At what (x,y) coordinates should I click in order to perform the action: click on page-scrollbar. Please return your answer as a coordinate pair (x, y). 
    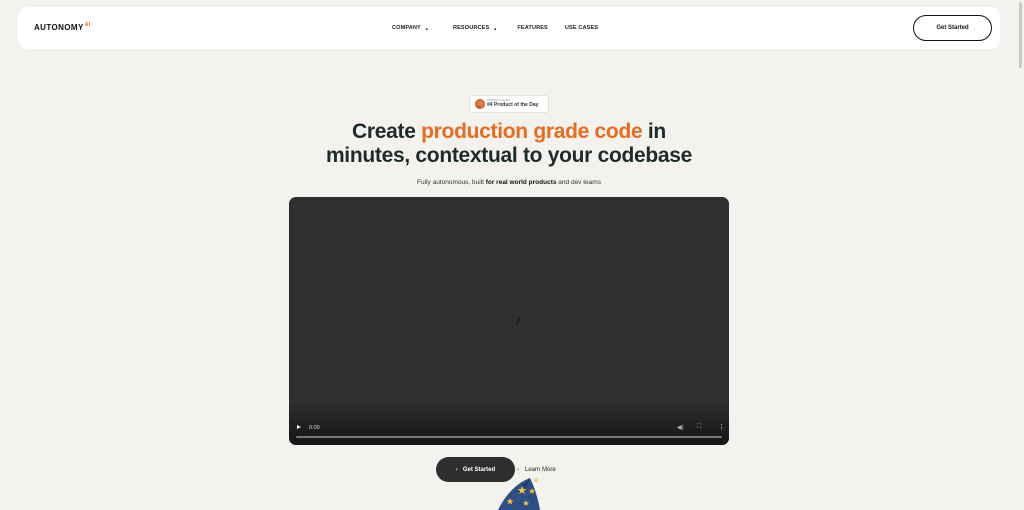
    Looking at the image, I should click on (1020, 35).